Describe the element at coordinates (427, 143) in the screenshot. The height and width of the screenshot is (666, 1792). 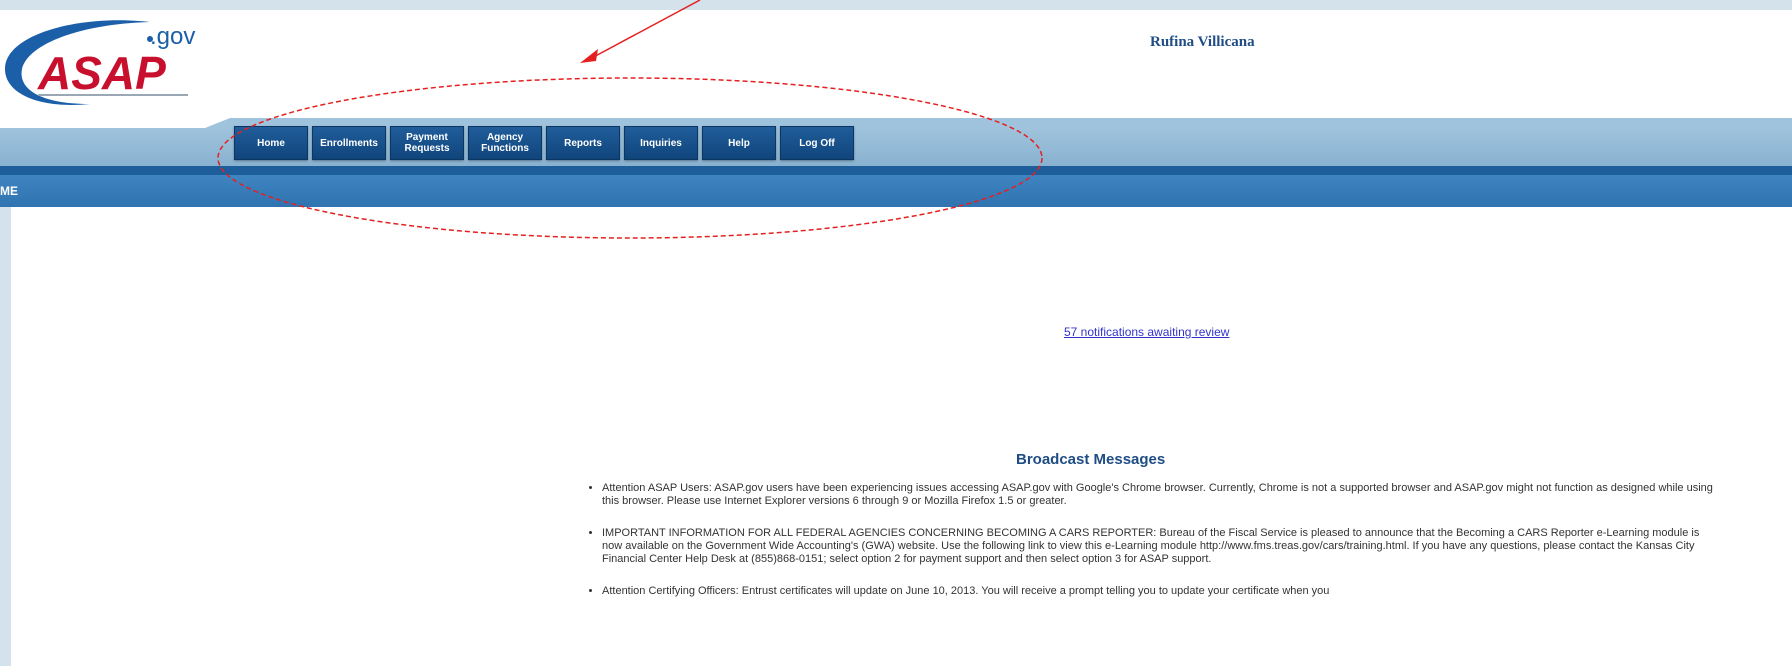
I see `nav-payment-requests-button: Payment Requests` at that location.